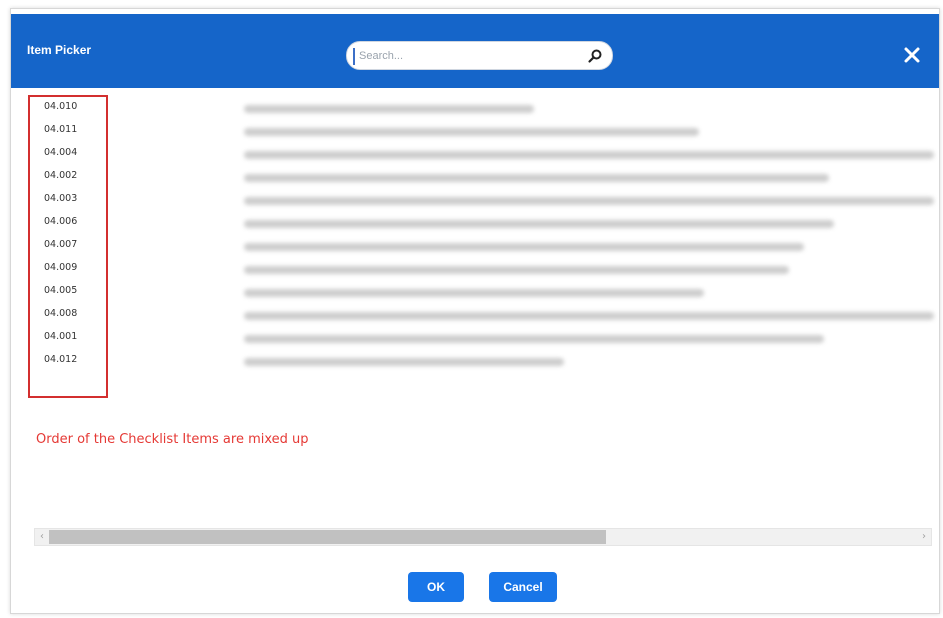 The height and width of the screenshot is (618, 943). I want to click on list-item: 04.006, so click(475, 223).